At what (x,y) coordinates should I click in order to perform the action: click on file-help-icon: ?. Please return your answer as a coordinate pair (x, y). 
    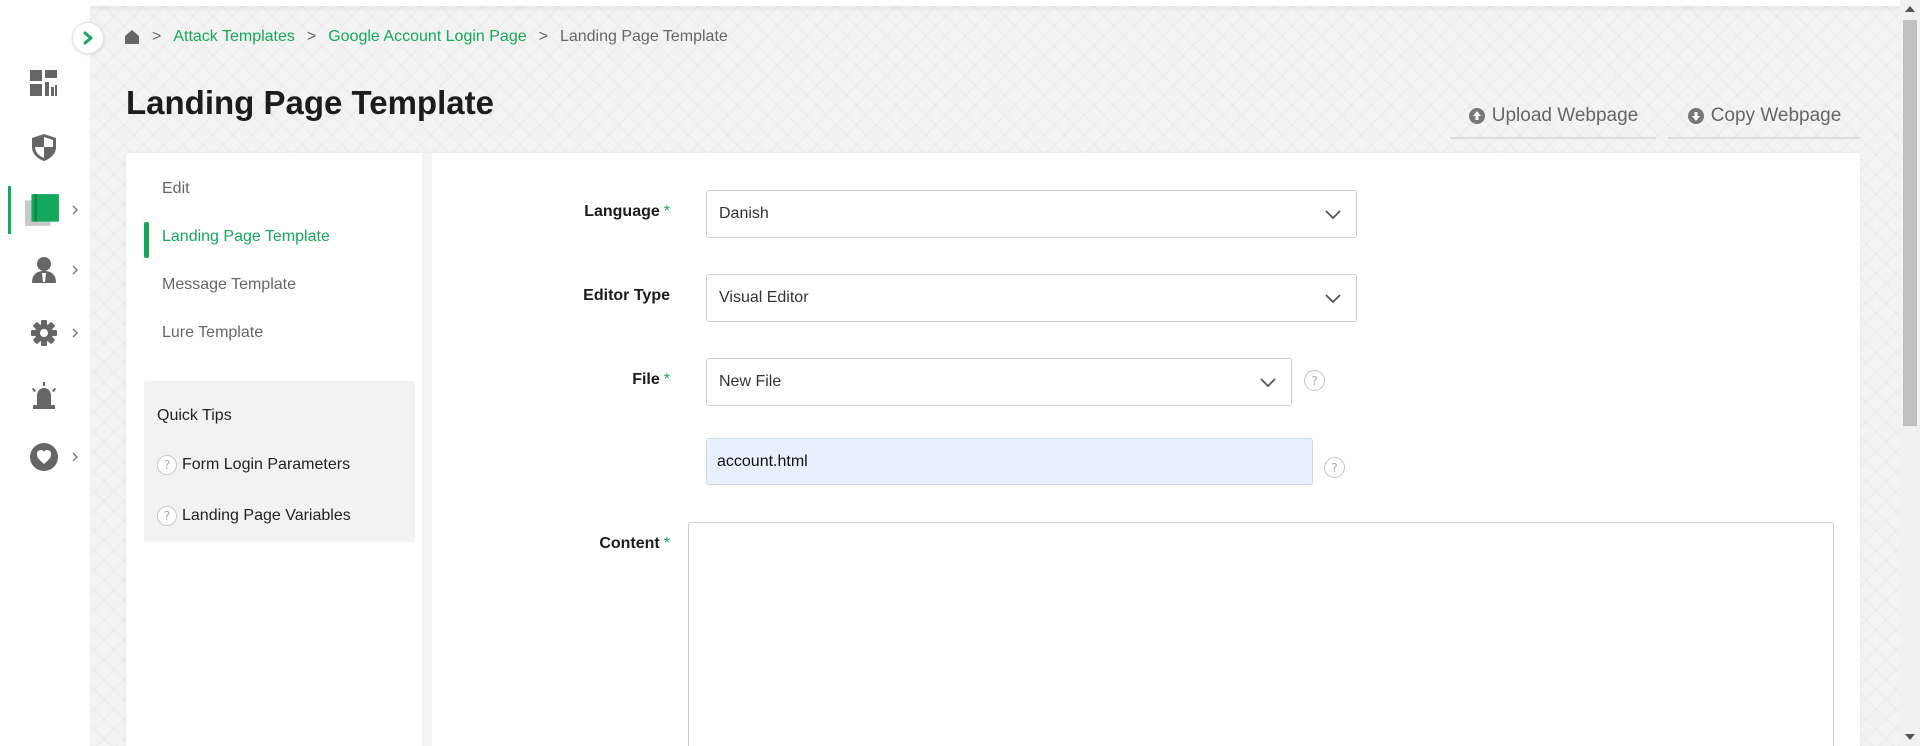
    Looking at the image, I should click on (1314, 380).